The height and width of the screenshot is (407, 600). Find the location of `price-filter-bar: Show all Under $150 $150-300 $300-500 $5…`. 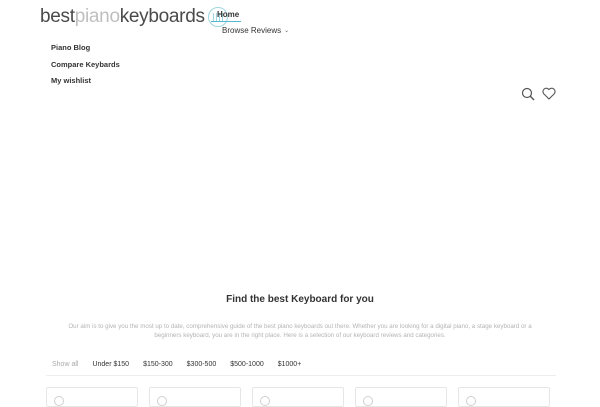

price-filter-bar: Show all Under $150 $150-300 $300-500 $5… is located at coordinates (183, 364).